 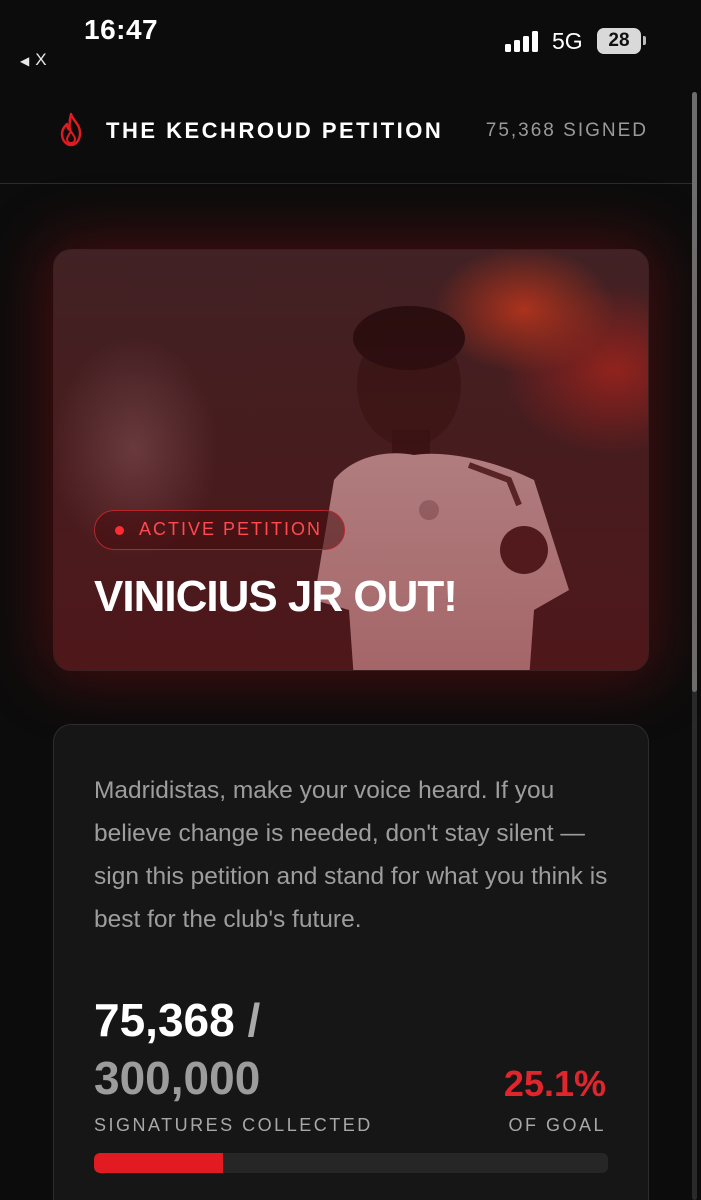 I want to click on percent-of-goal: 25.1%, so click(x=554, y=1083).